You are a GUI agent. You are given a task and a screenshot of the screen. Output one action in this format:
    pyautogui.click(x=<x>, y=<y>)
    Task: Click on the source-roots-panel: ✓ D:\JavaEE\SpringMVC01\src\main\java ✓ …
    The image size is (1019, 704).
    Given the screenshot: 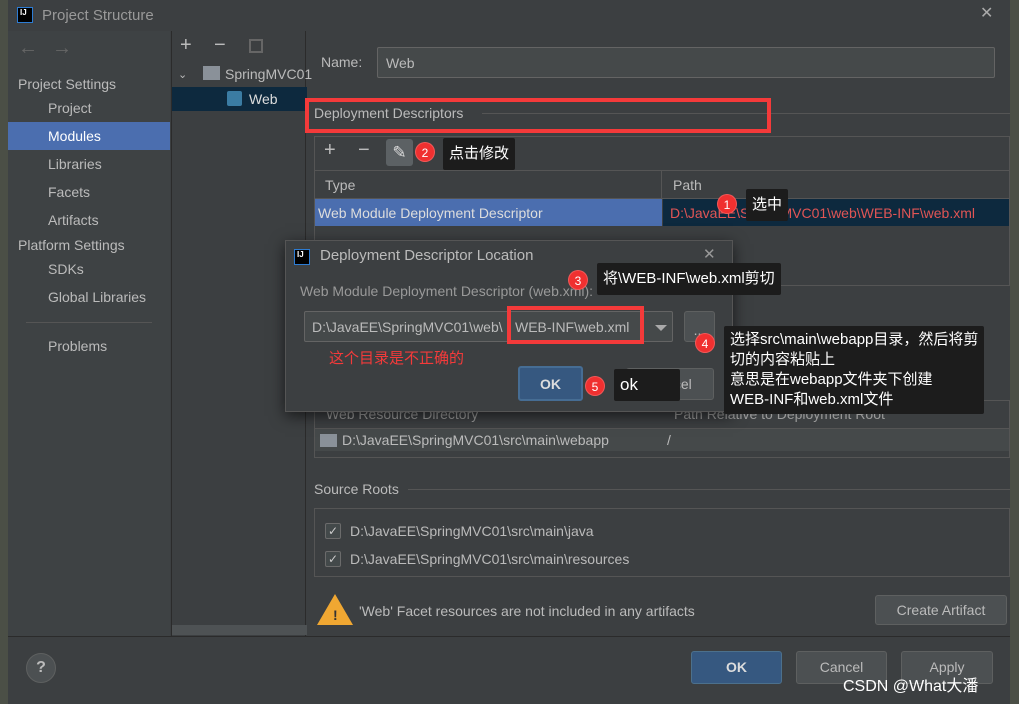 What is the action you would take?
    pyautogui.click(x=662, y=542)
    